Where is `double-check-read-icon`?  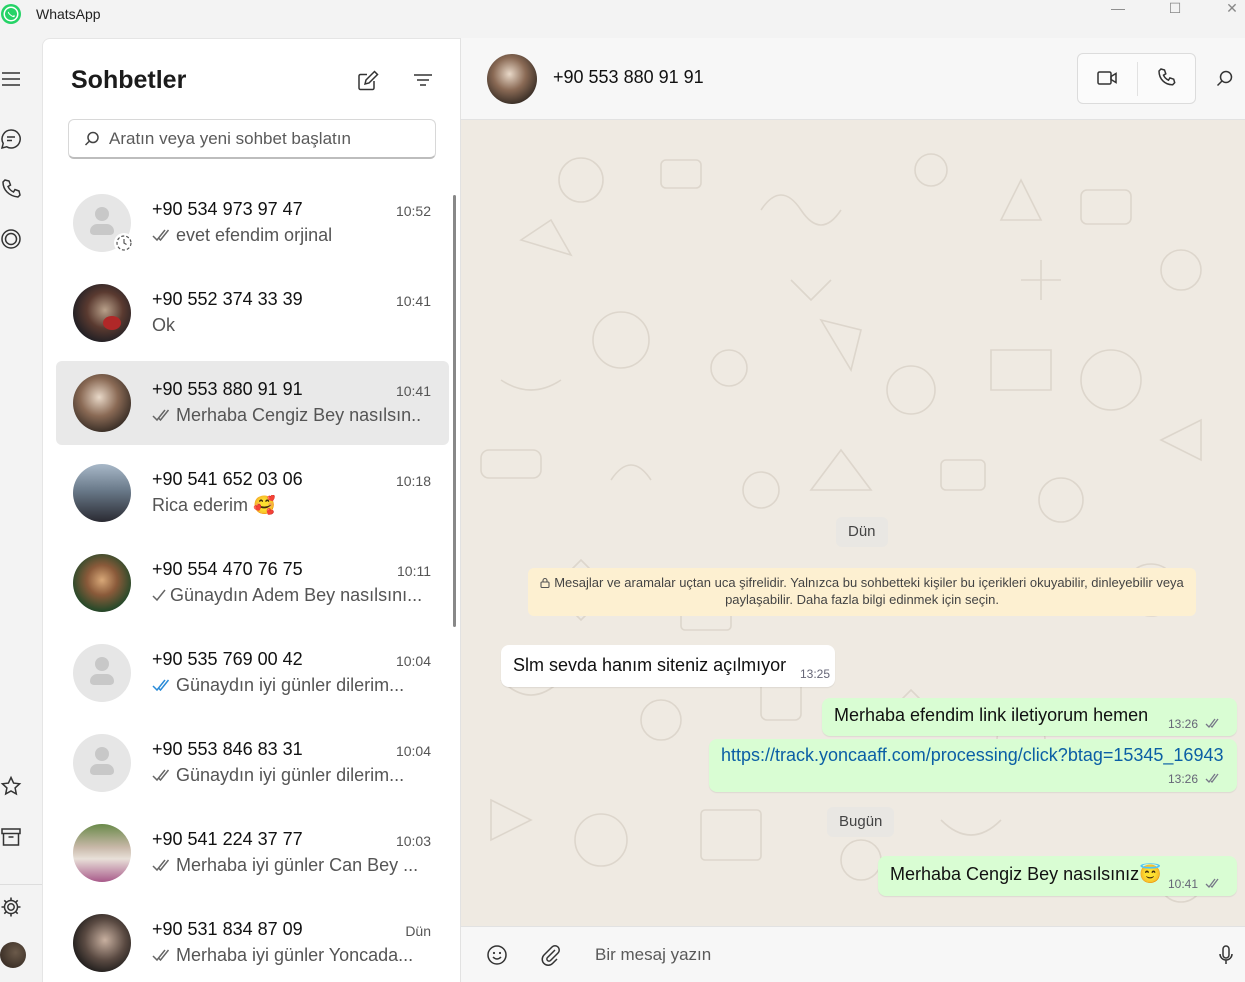 double-check-read-icon is located at coordinates (161, 685).